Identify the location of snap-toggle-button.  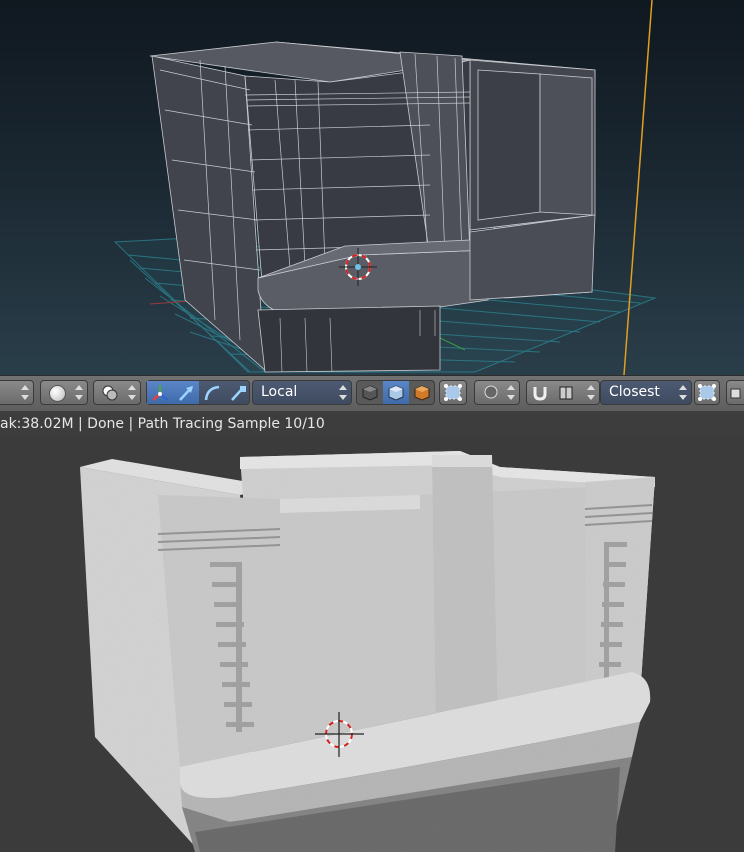
(540, 392).